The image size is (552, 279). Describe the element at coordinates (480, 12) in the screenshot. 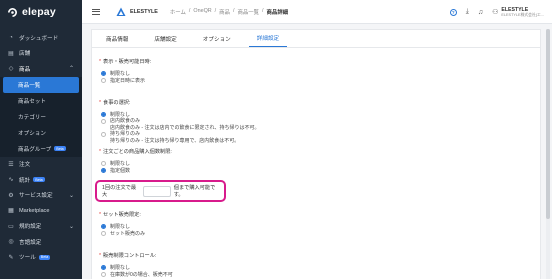

I see `bell-icon: ♫` at that location.